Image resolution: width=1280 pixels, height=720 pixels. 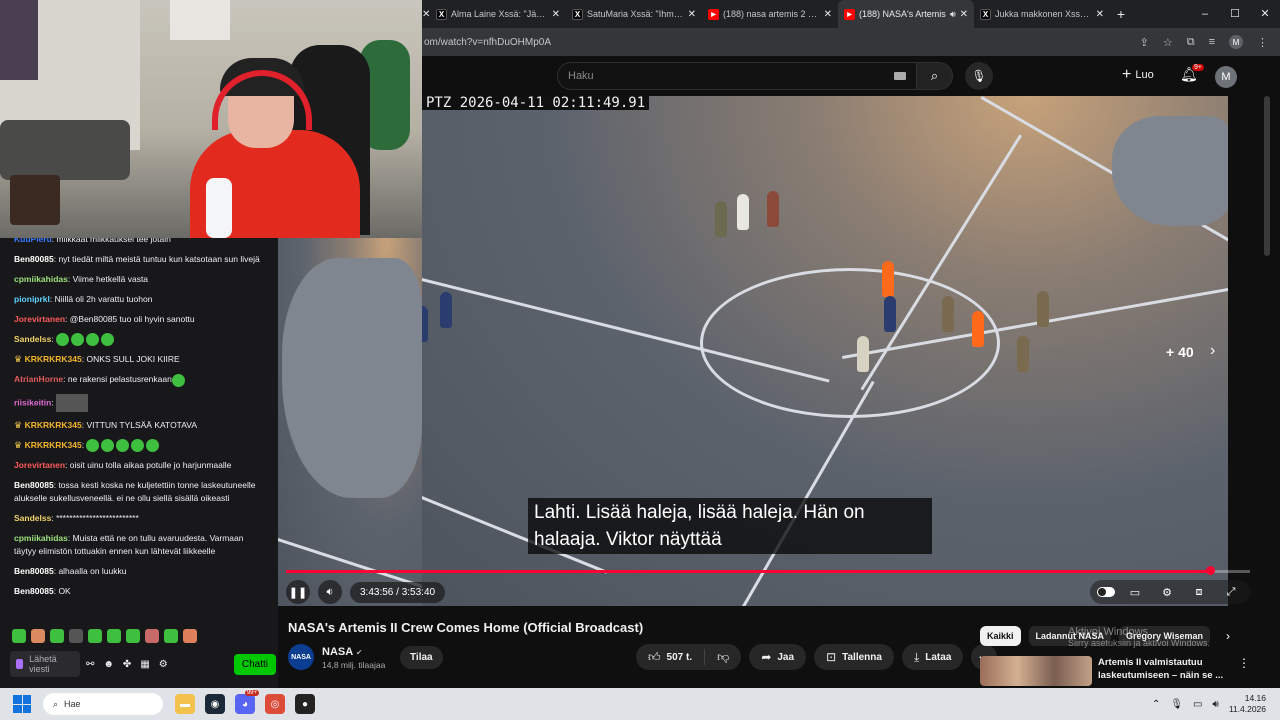 What do you see at coordinates (1176, 704) in the screenshot?
I see `mic-icon: 🎙︎` at bounding box center [1176, 704].